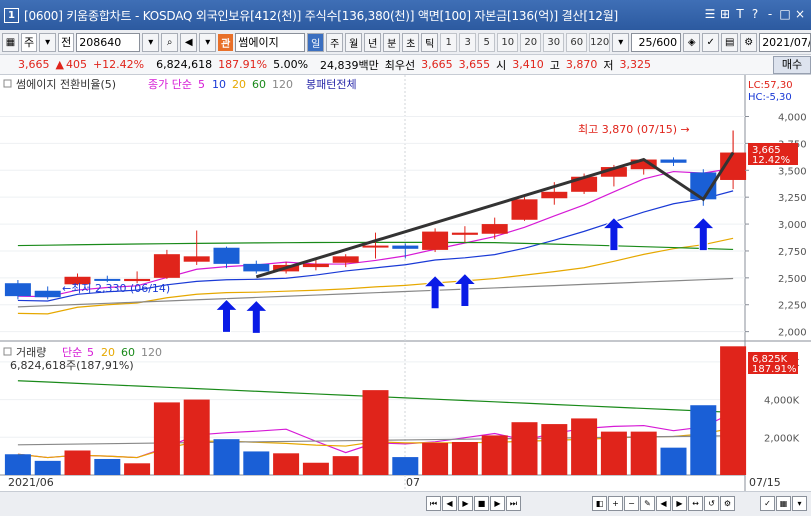 The image size is (811, 516). I want to click on period-tick: 틱, so click(430, 42).